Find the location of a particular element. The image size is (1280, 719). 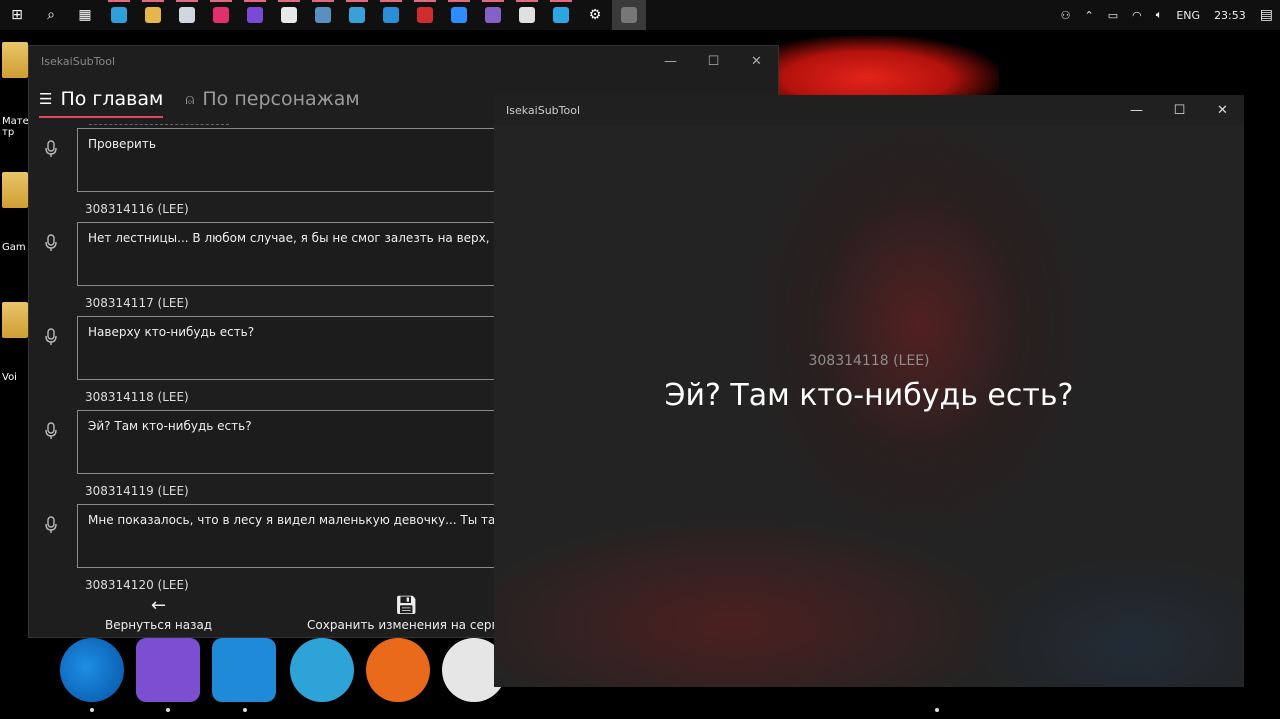

mail-icon-glyph is located at coordinates (289, 15).